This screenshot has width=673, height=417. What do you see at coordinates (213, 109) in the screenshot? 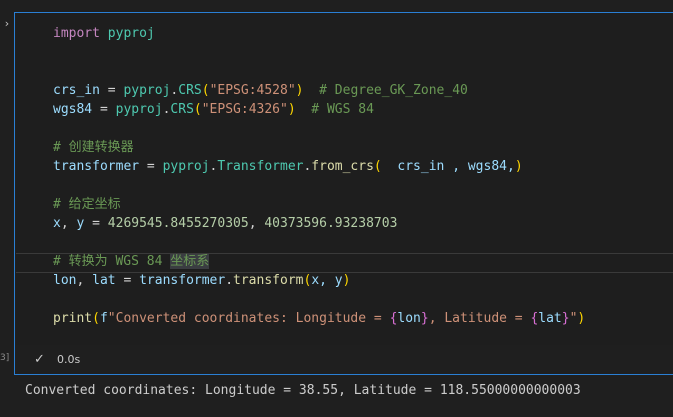
I see `code-line-3: wgs84 = pyproj.CRS("EPSG:4326") # WGS 84` at bounding box center [213, 109].